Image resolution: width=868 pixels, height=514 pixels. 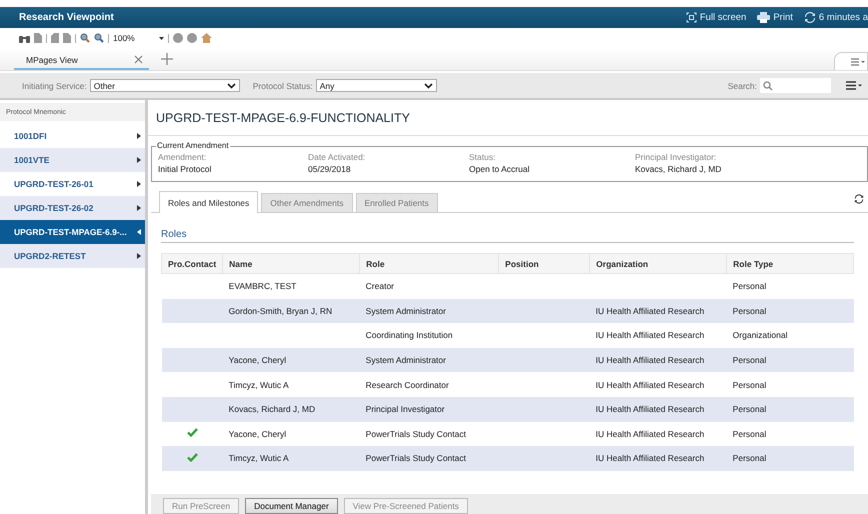 What do you see at coordinates (291, 264) in the screenshot?
I see `column-header: Name` at bounding box center [291, 264].